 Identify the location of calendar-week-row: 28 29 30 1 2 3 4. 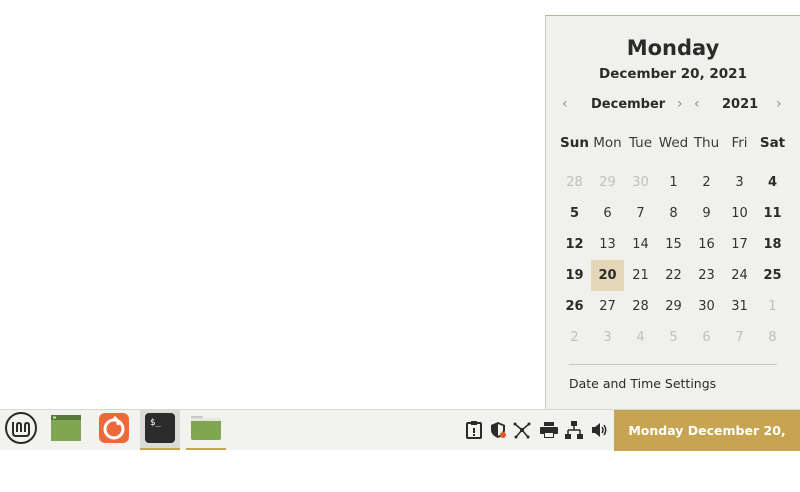
(678, 182).